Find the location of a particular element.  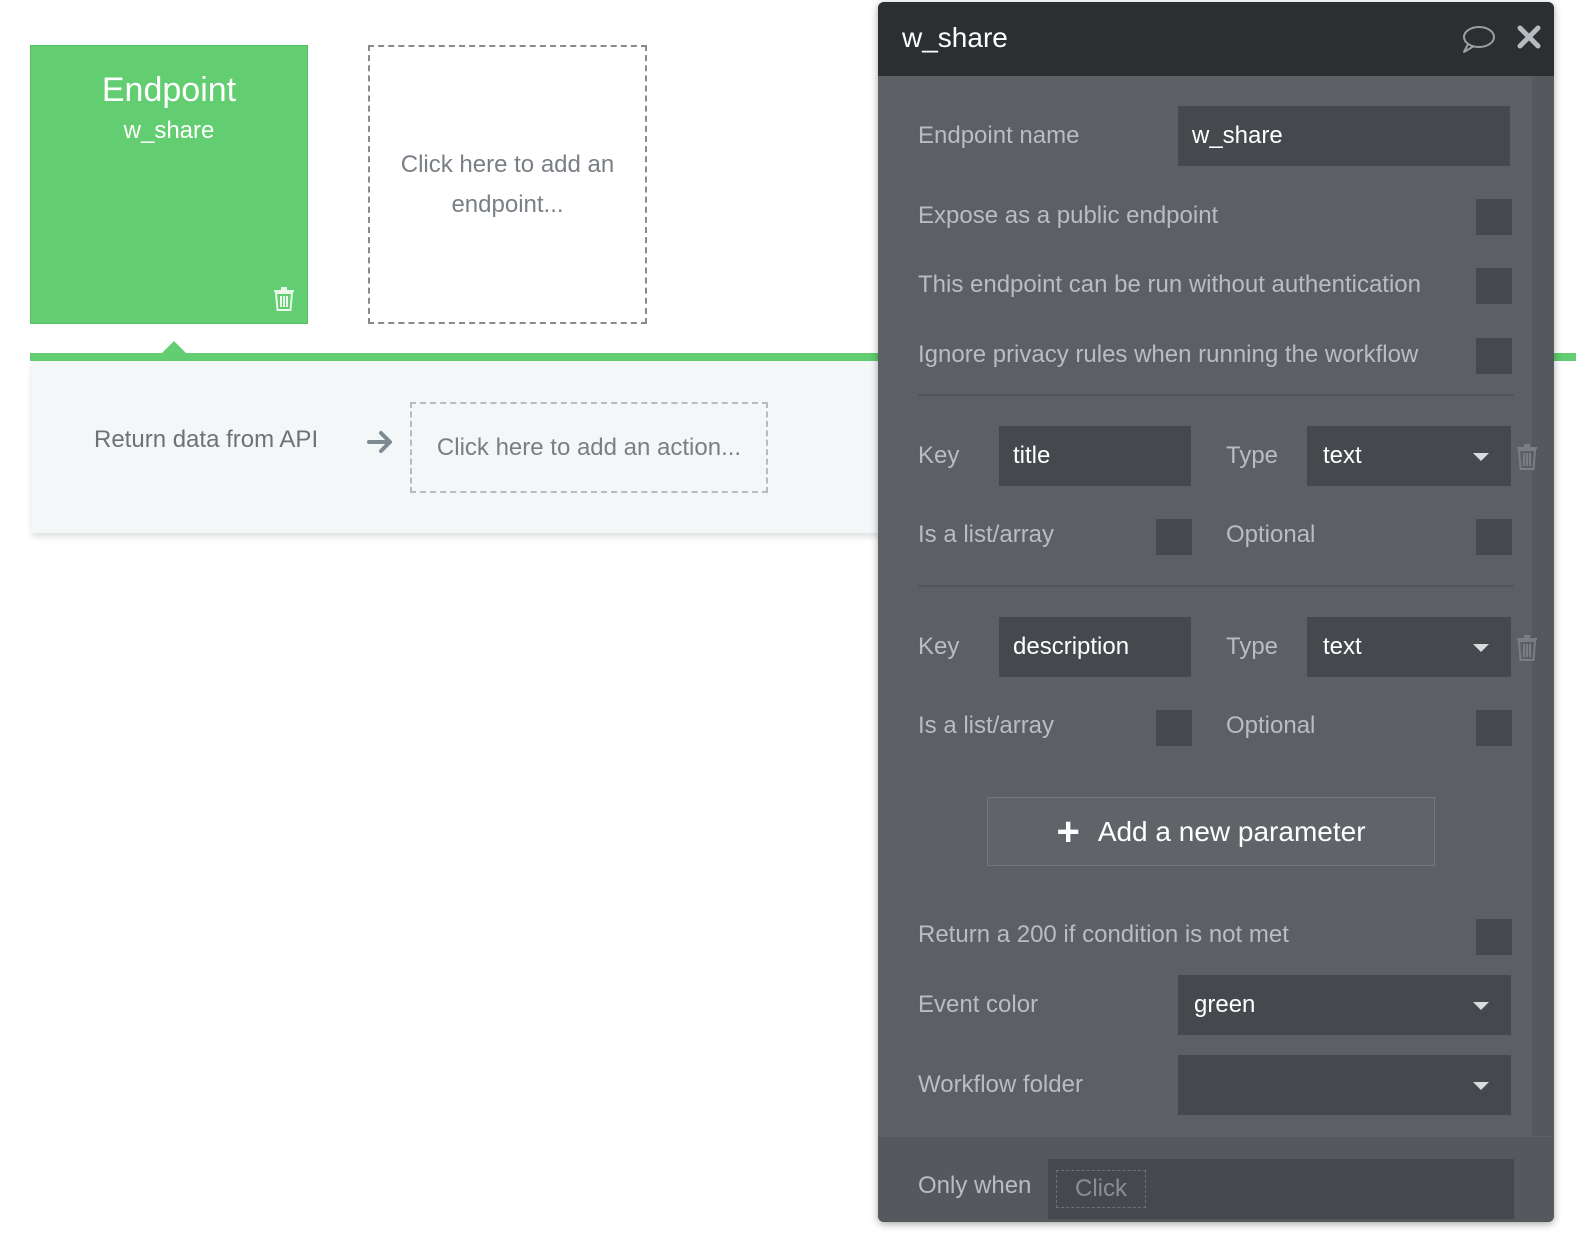

event-color-dropdown: green is located at coordinates (1344, 1005).